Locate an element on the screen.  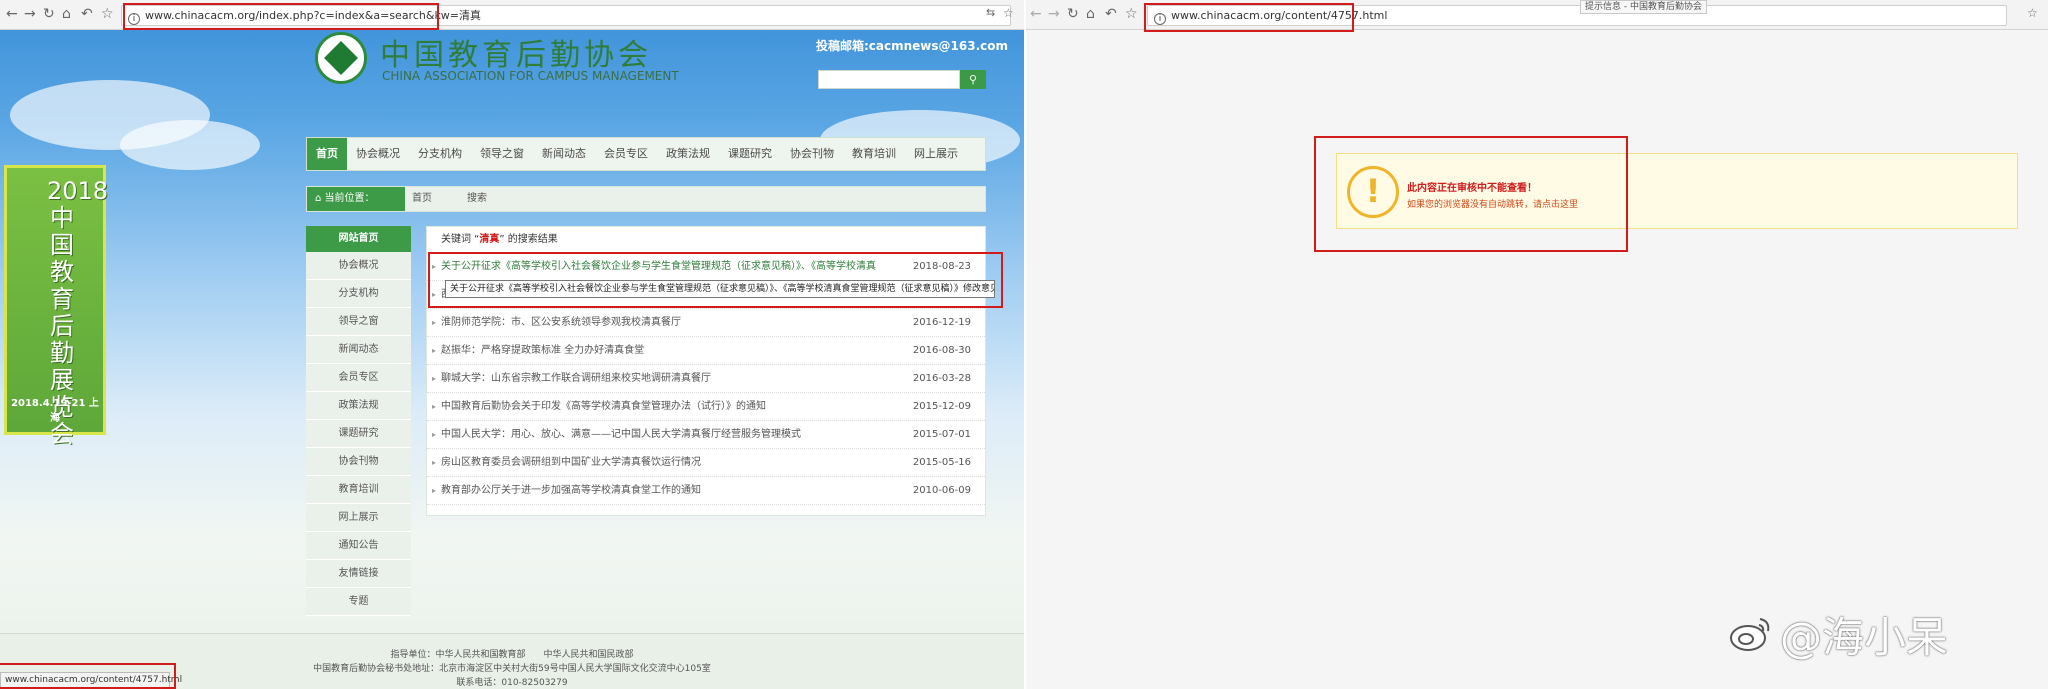
sidebar-item: 协会概况 is located at coordinates (358, 266).